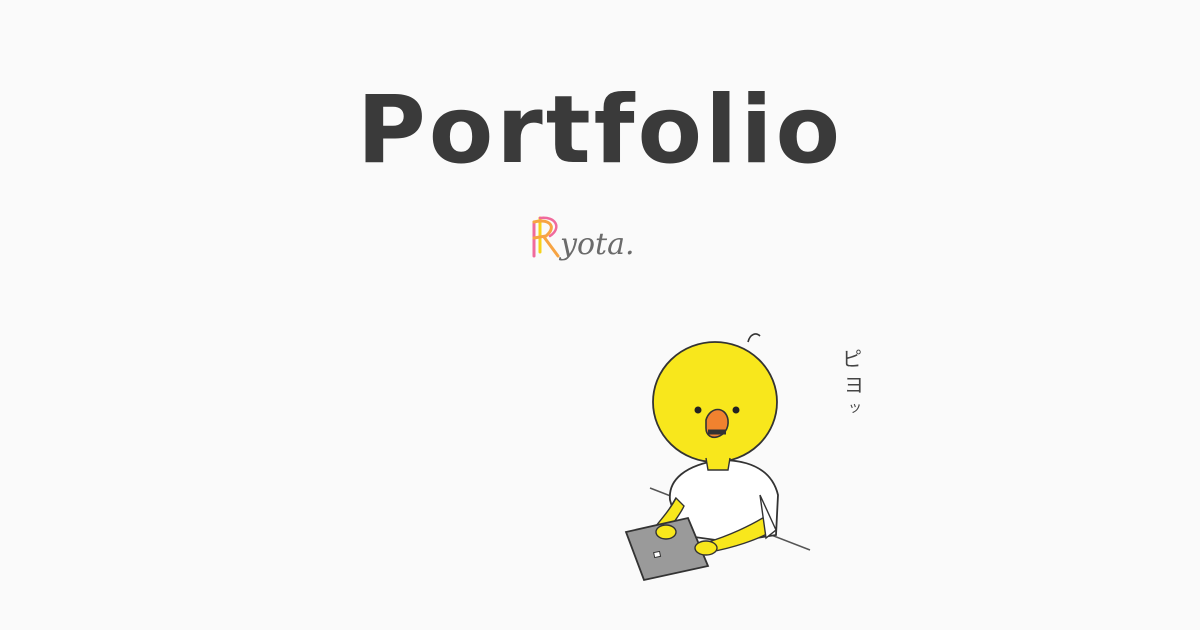 Image resolution: width=1200 pixels, height=630 pixels. I want to click on left-eye, so click(698, 410).